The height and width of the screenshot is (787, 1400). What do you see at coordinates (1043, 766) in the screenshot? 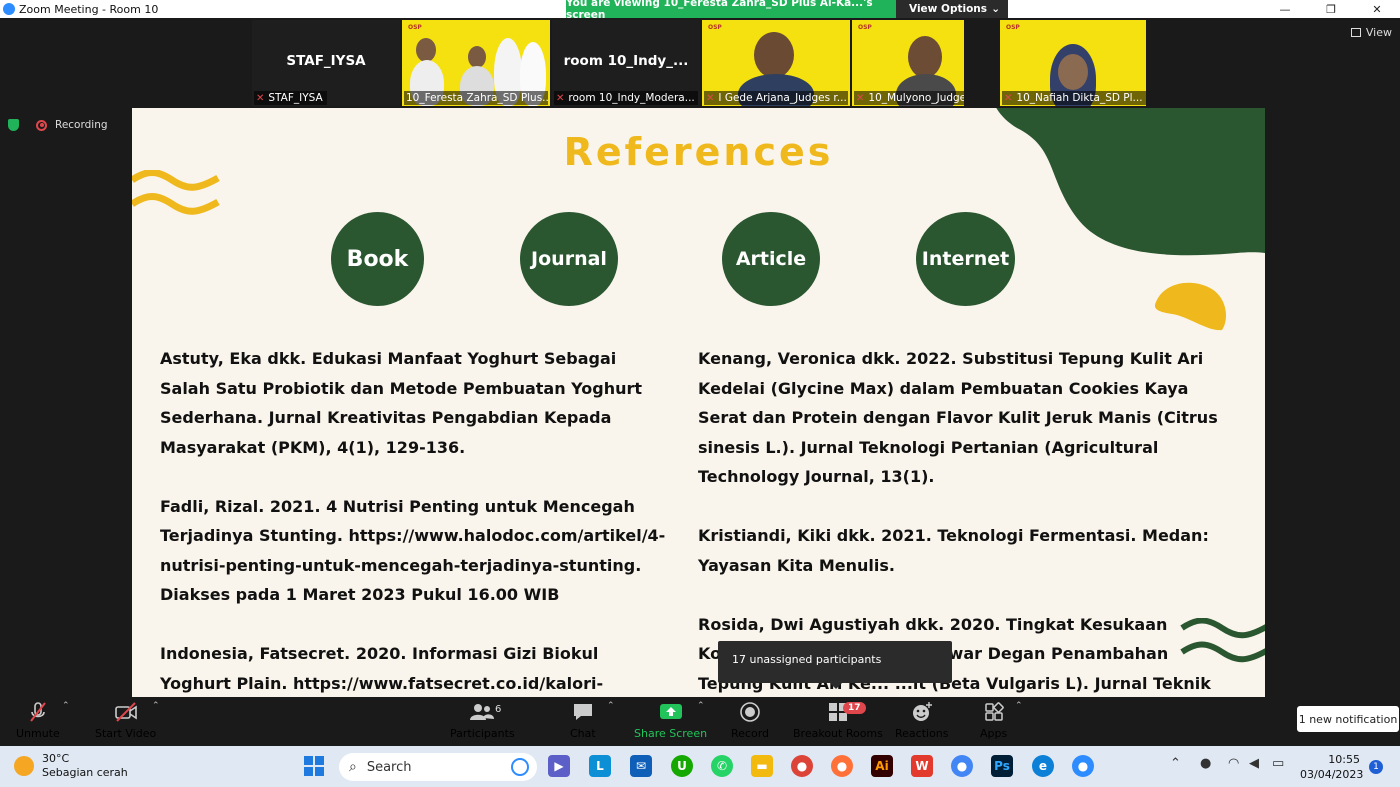
I see `edge-icon: e` at bounding box center [1043, 766].